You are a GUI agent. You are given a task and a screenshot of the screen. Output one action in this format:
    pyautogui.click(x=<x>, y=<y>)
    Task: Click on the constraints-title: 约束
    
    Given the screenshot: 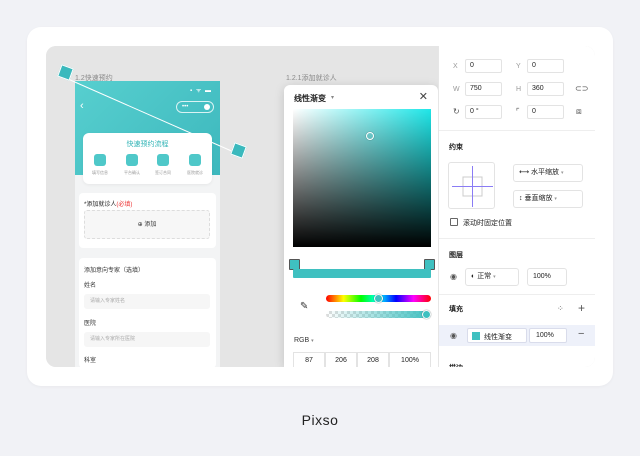 What is the action you would take?
    pyautogui.click(x=456, y=147)
    